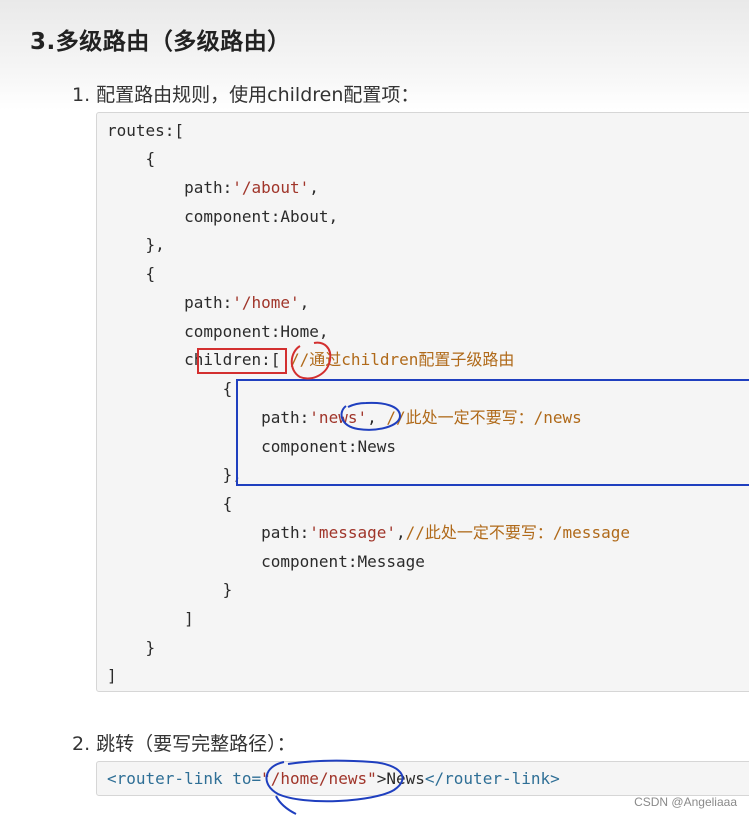 Image resolution: width=749 pixels, height=817 pixels. What do you see at coordinates (170, 503) in the screenshot?
I see `code-line-14: {` at bounding box center [170, 503].